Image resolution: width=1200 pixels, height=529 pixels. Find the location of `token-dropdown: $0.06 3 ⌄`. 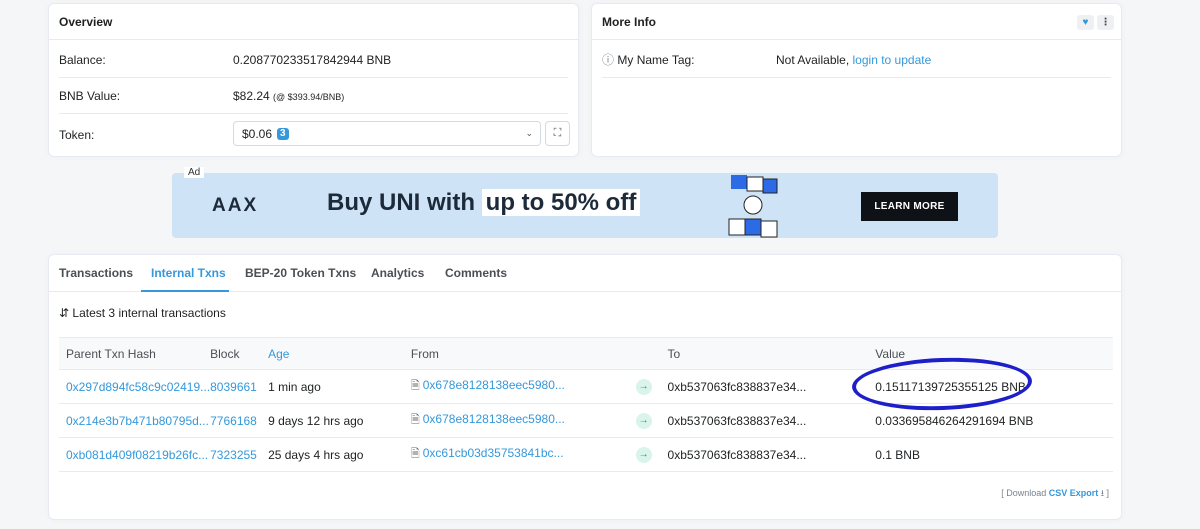

token-dropdown: $0.06 3 ⌄ is located at coordinates (387, 133).